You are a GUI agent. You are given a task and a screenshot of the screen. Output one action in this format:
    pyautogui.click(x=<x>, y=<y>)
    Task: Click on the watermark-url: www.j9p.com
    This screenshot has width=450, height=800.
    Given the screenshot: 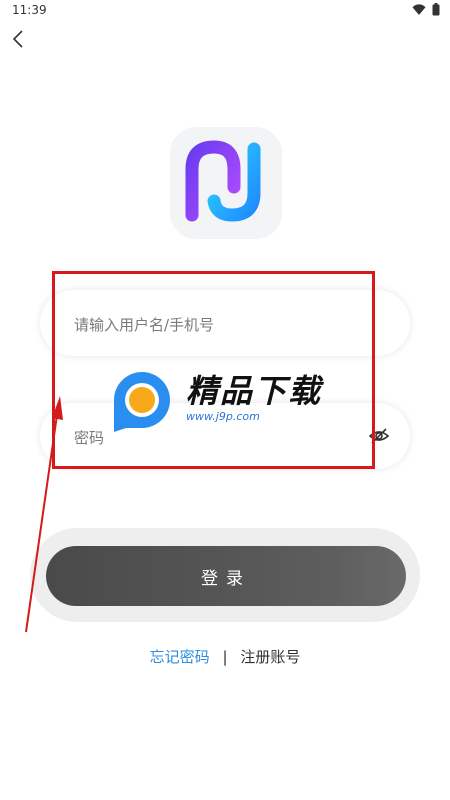 What is the action you would take?
    pyautogui.click(x=223, y=416)
    